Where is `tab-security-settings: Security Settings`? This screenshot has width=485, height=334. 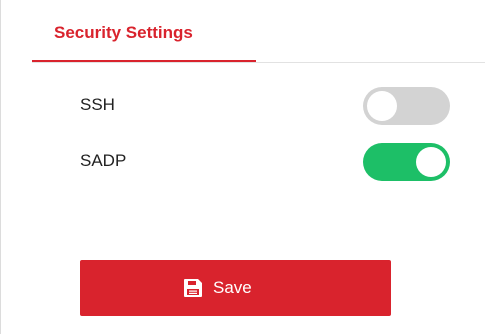 tab-security-settings: Security Settings is located at coordinates (144, 31).